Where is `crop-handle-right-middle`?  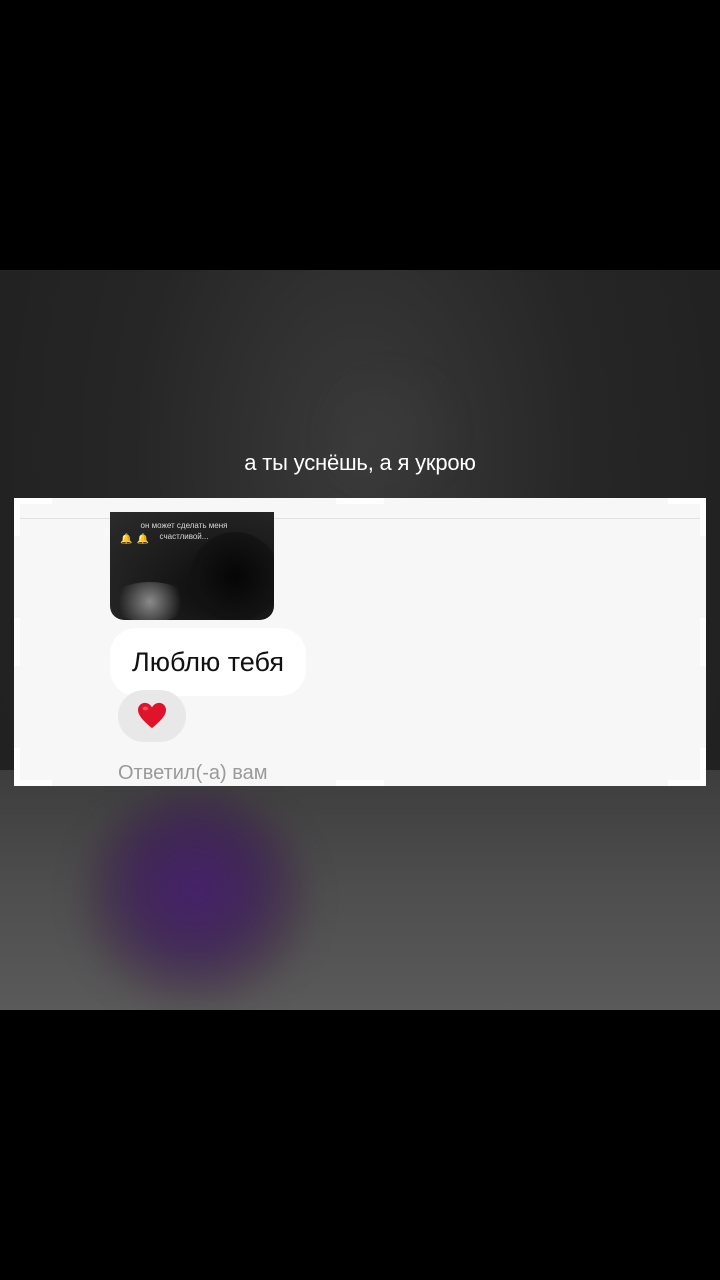 crop-handle-right-middle is located at coordinates (703, 642).